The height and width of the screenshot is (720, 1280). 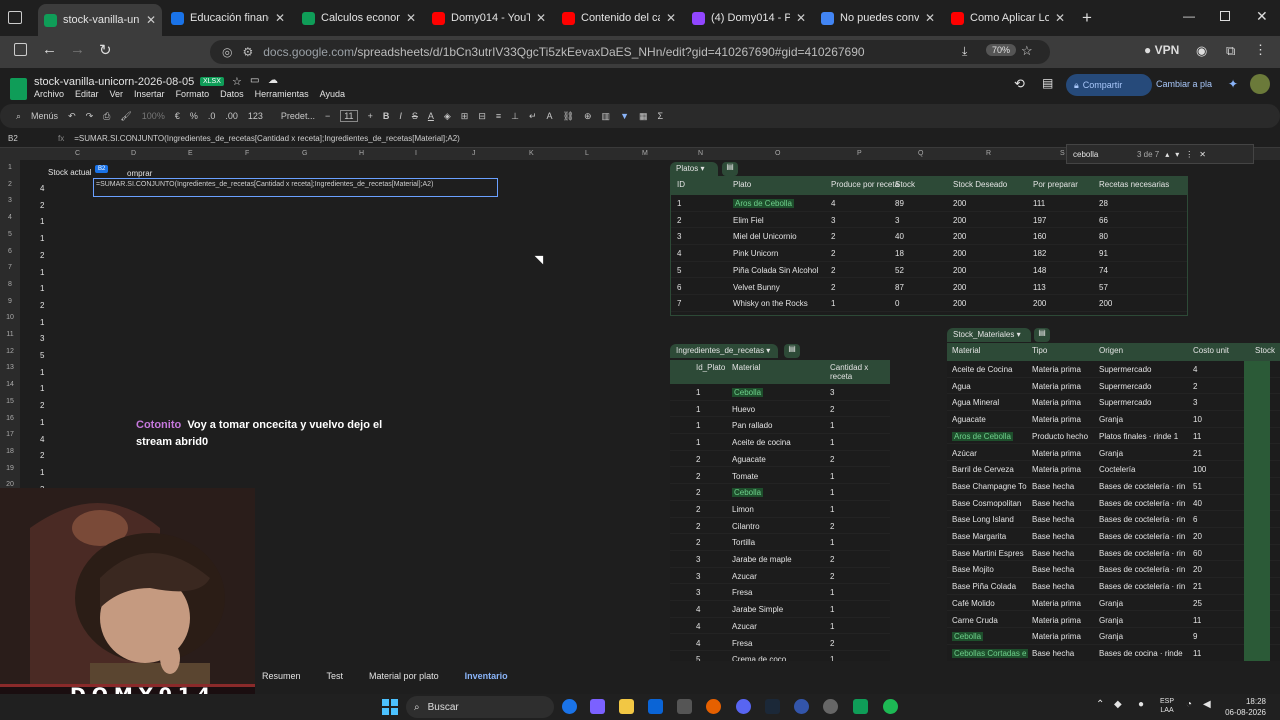 I want to click on fill-color-icon: ◈, so click(x=447, y=116).